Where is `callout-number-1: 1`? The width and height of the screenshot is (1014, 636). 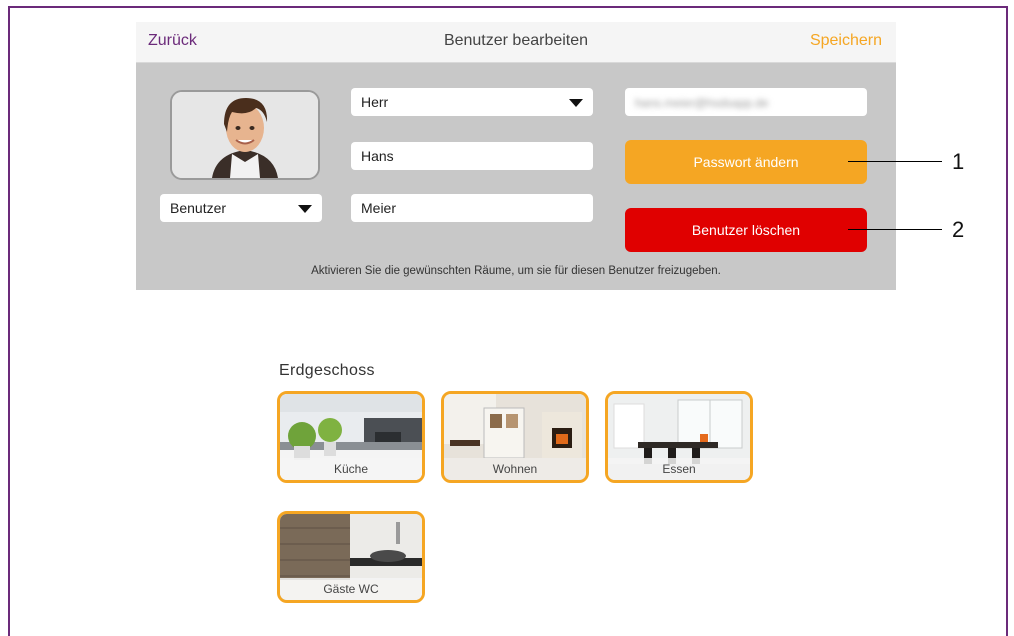 callout-number-1: 1 is located at coordinates (958, 161).